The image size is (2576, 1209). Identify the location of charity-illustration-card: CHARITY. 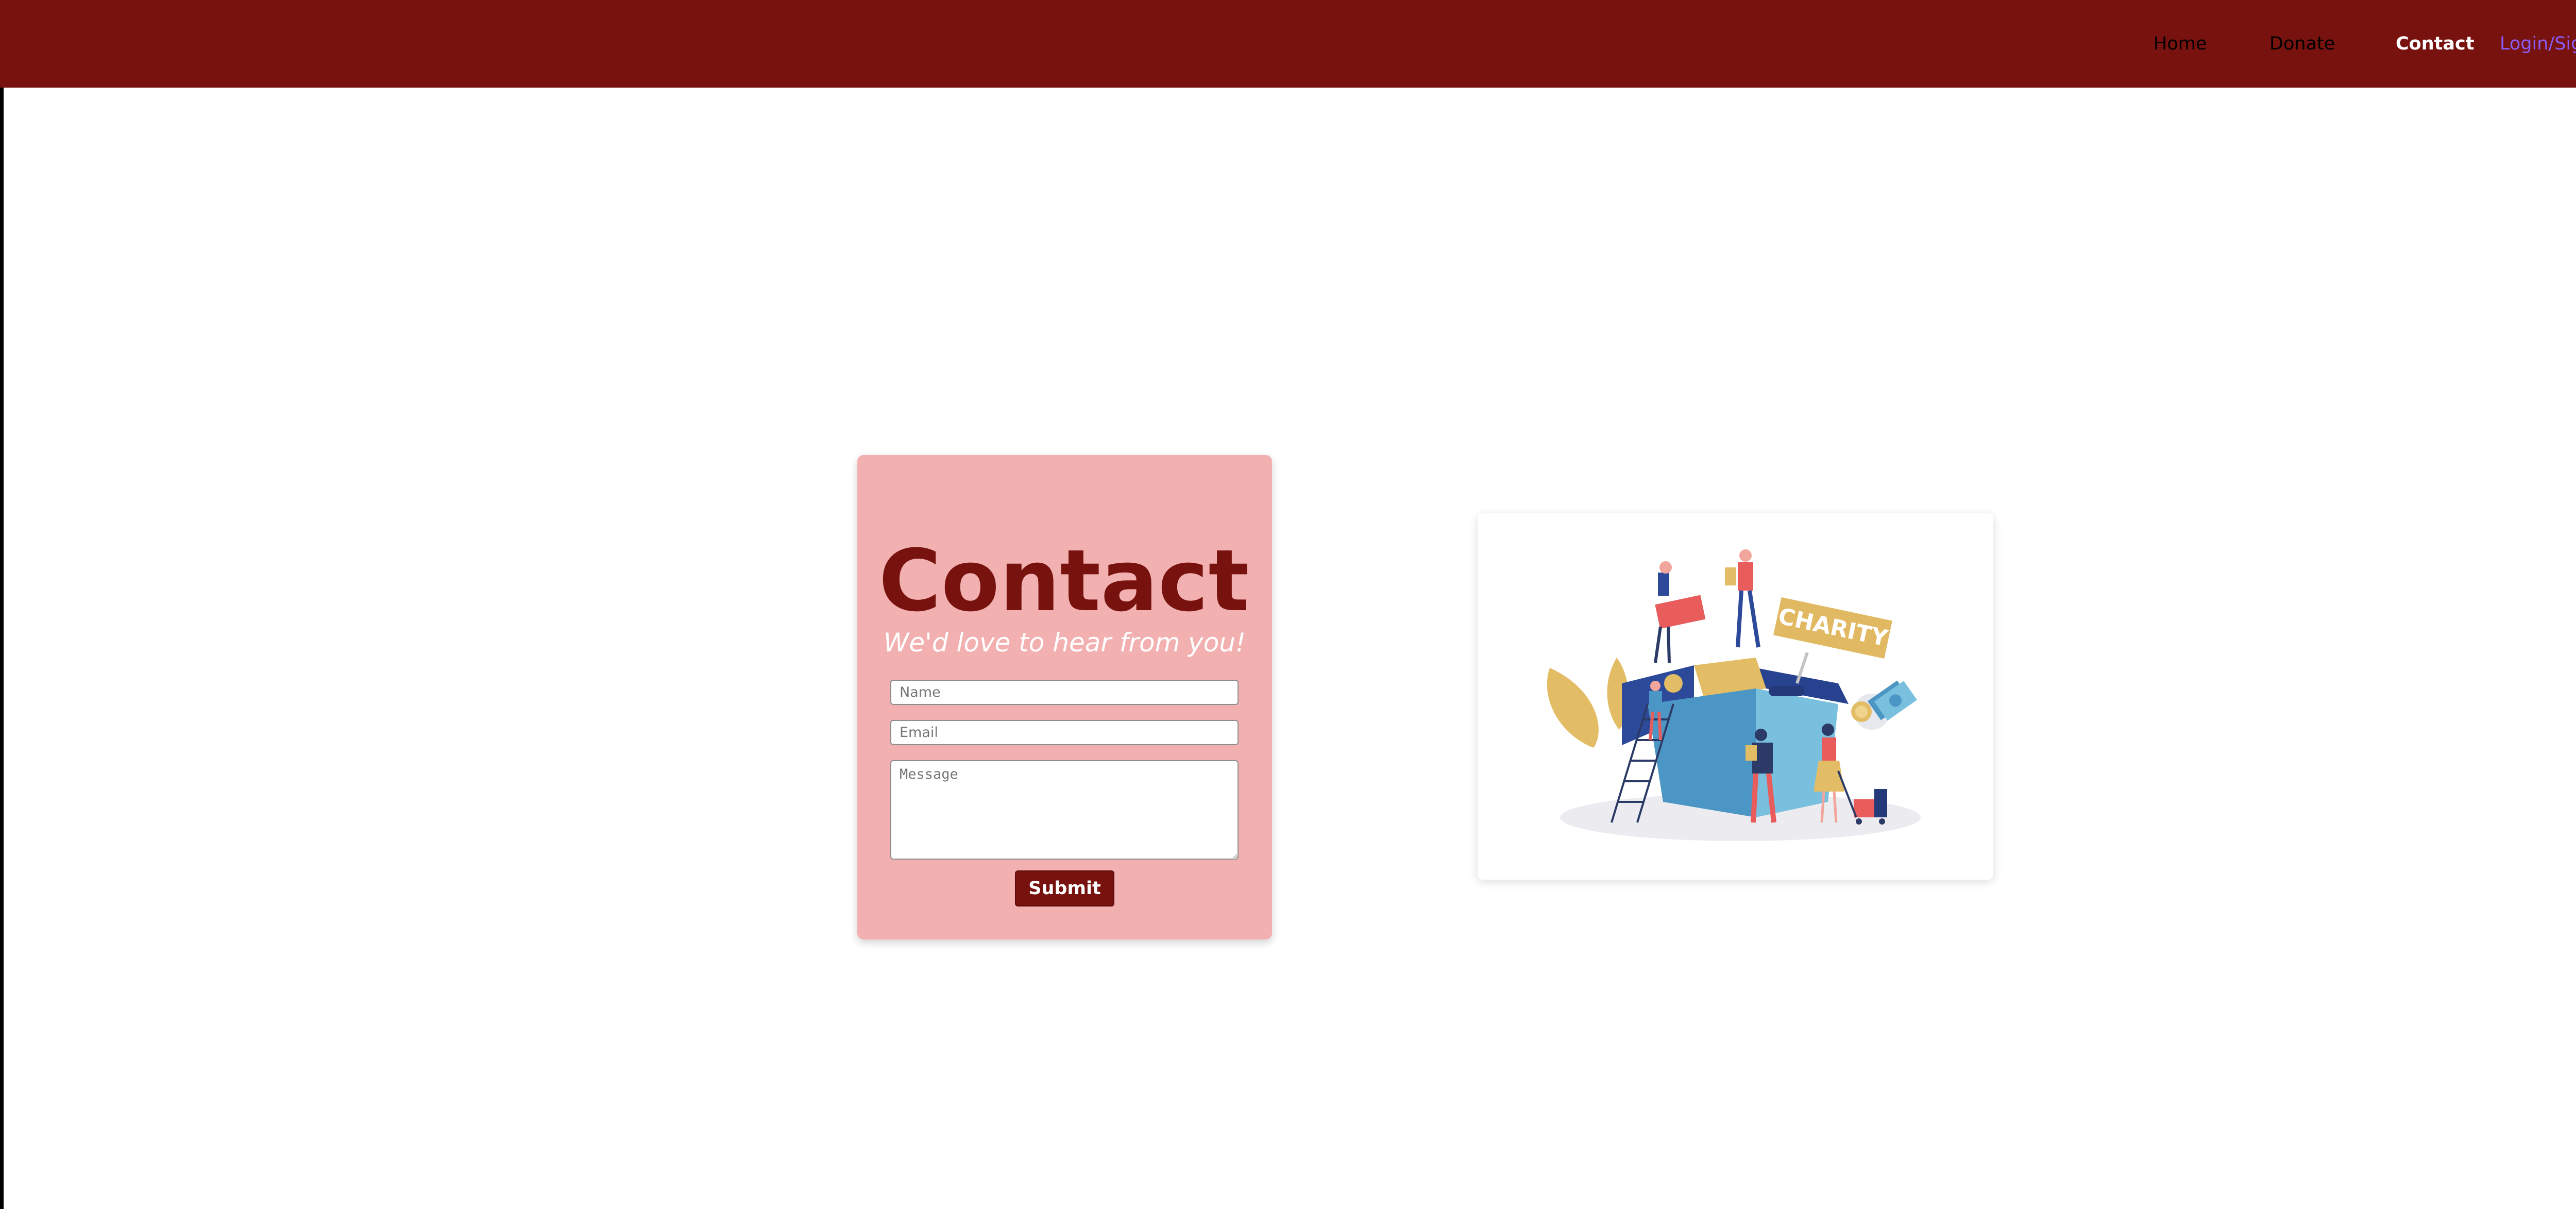
(1735, 697).